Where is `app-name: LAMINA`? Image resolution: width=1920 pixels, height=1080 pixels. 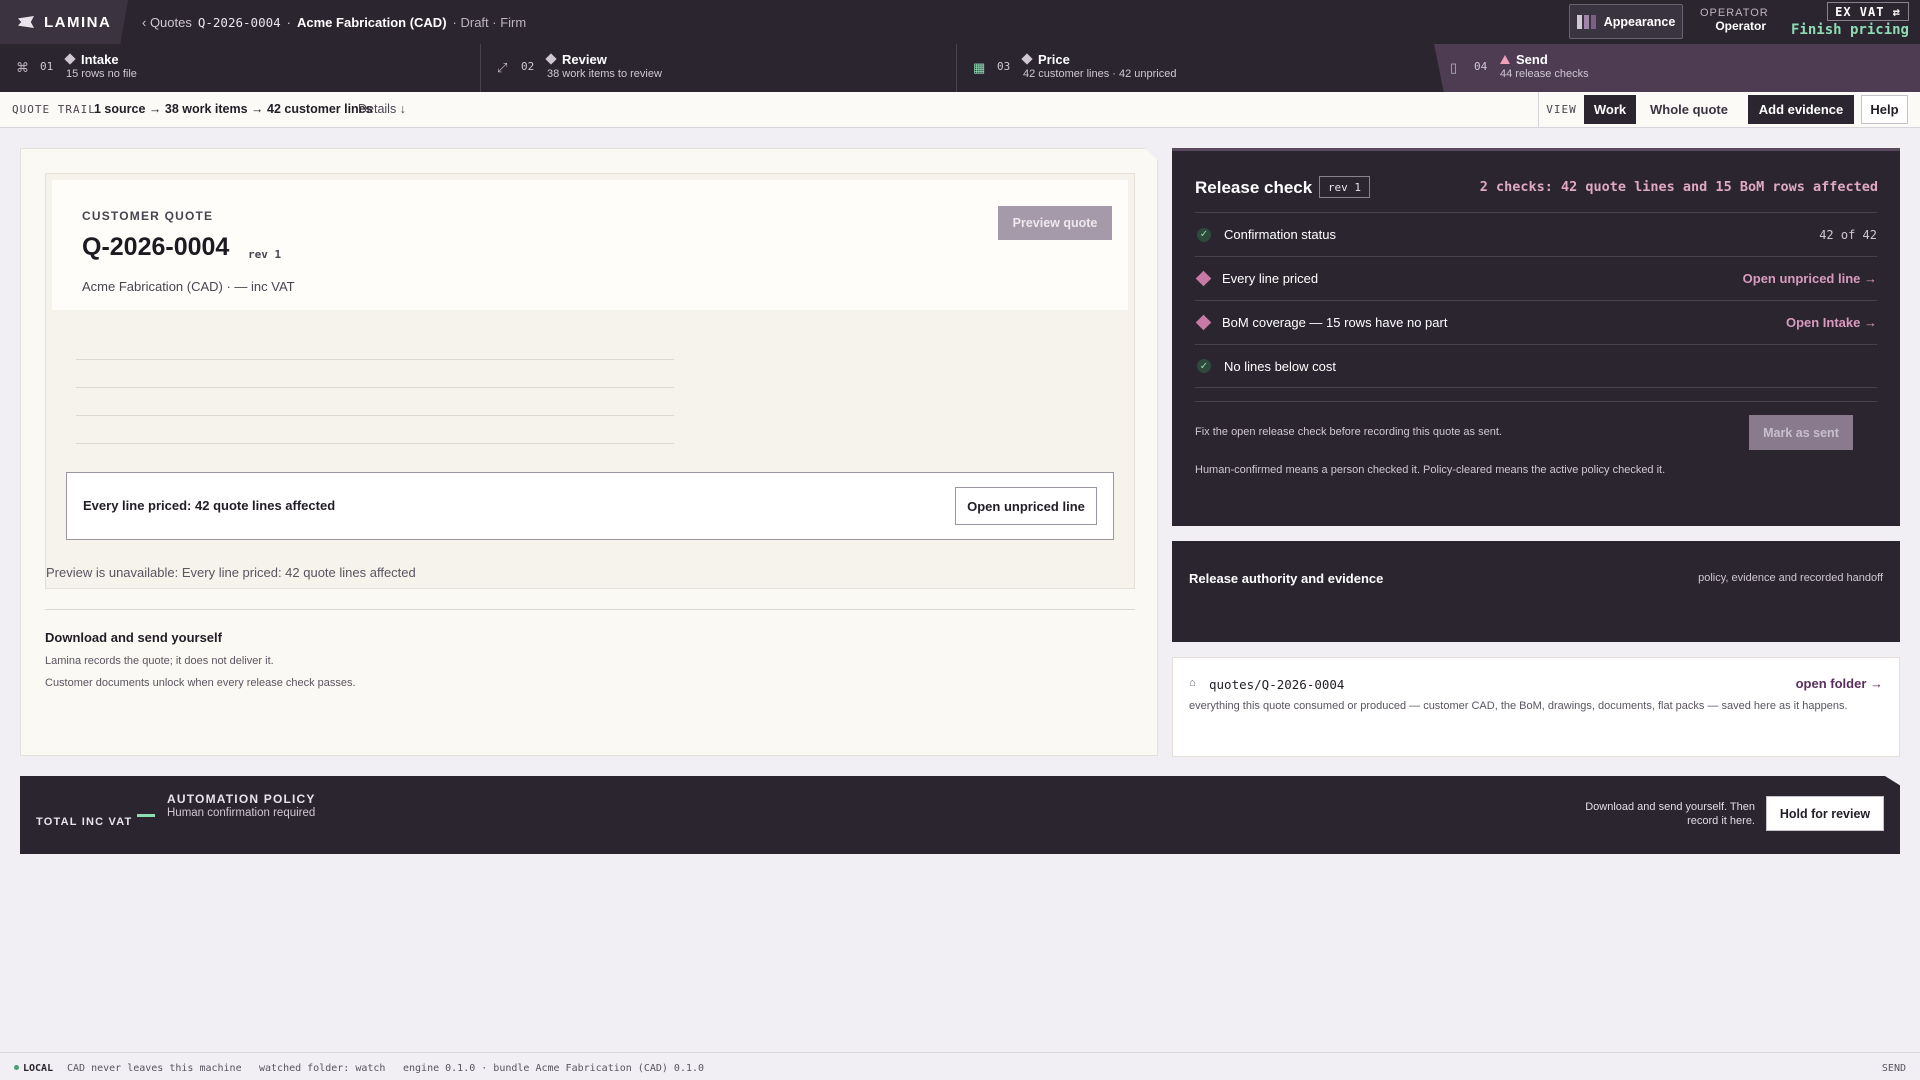
app-name: LAMINA is located at coordinates (78, 22).